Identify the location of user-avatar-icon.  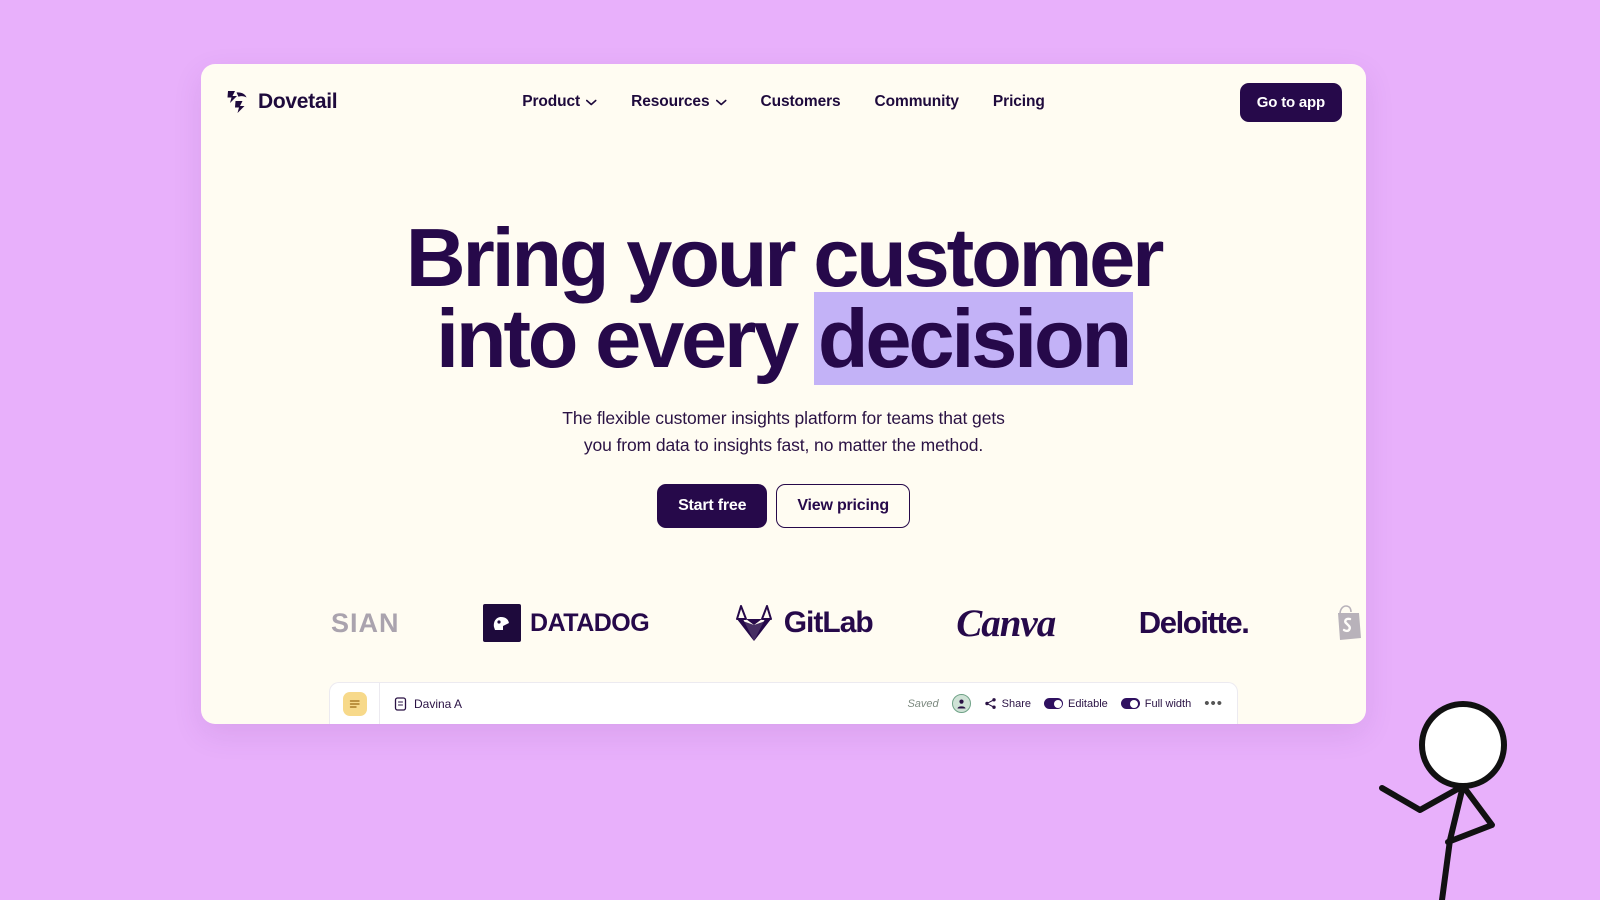
(961, 704).